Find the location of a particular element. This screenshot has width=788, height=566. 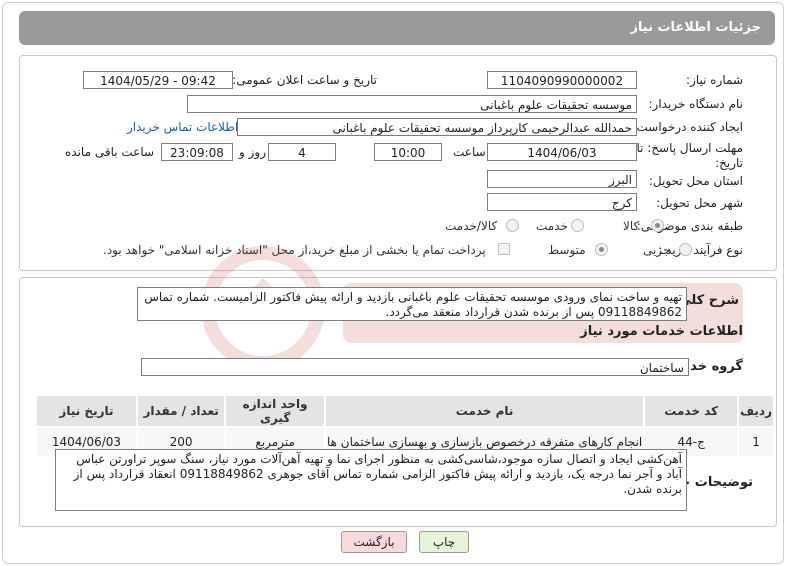

city-field: کرج is located at coordinates (562, 202).